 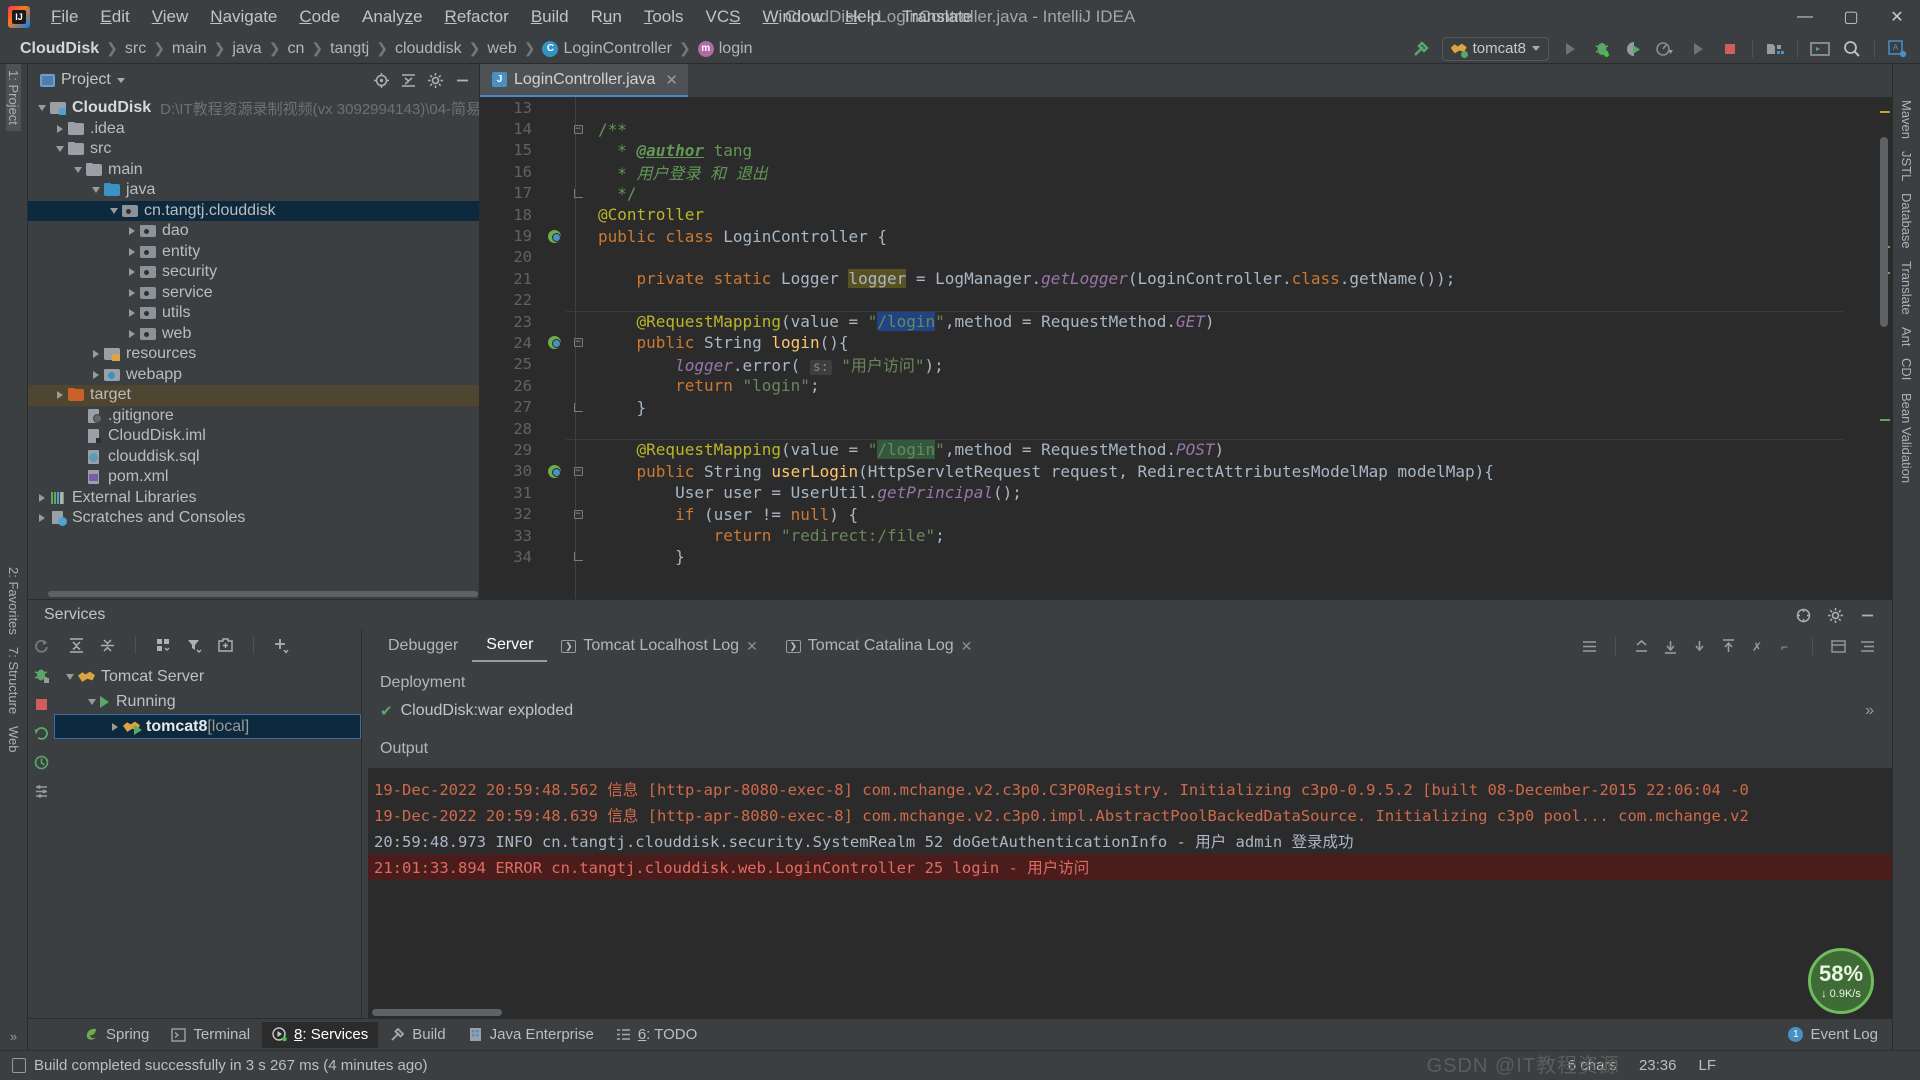 I want to click on debug-icon, so click(x=1602, y=49).